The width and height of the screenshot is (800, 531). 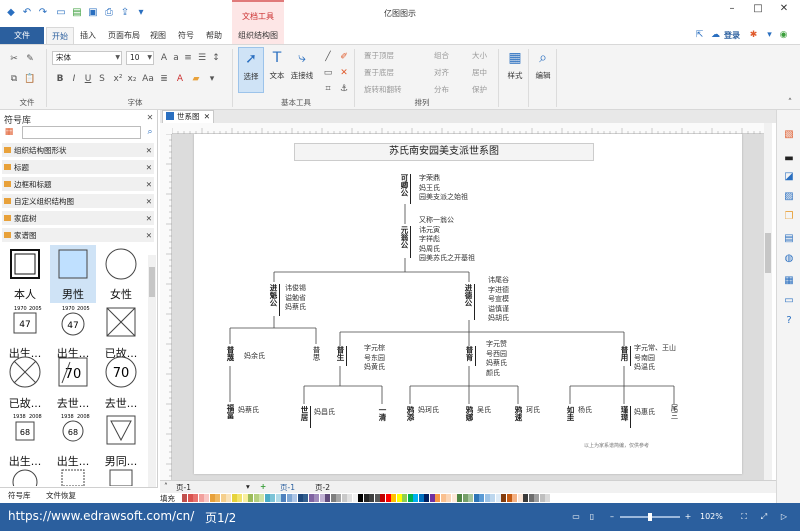 What do you see at coordinates (764, 517) in the screenshot?
I see `fullscreen-icon: ⤢` at bounding box center [764, 517].